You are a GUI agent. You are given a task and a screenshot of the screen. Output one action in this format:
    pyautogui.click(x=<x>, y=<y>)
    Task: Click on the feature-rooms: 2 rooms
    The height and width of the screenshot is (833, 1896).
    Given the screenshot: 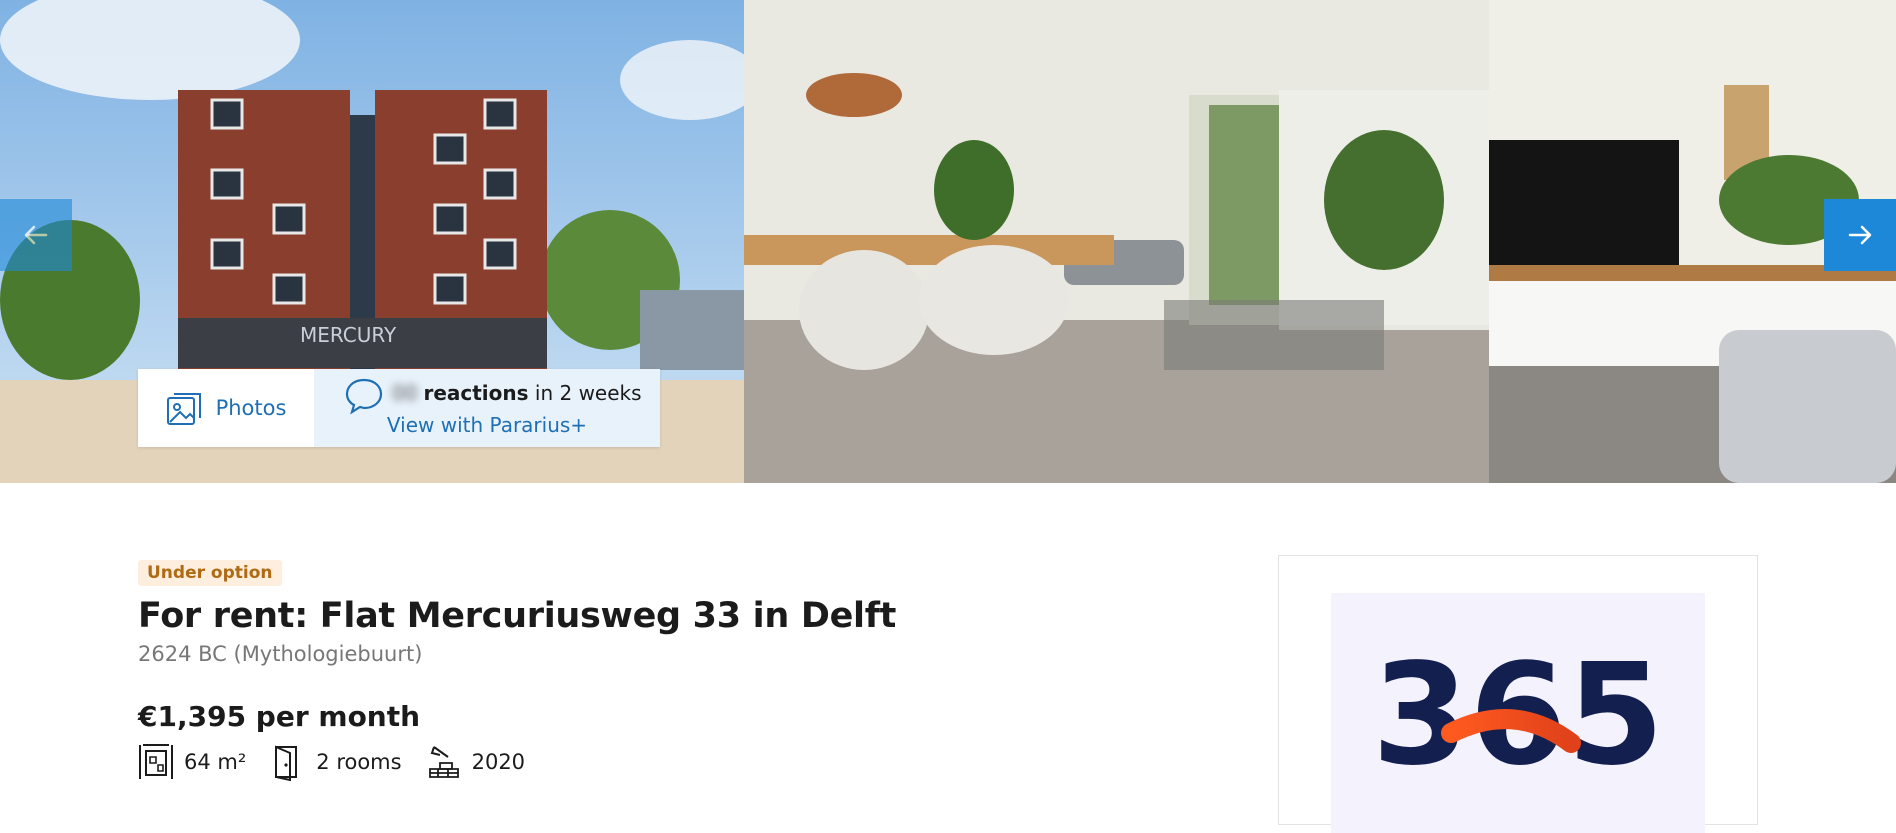 What is the action you would take?
    pyautogui.click(x=336, y=762)
    